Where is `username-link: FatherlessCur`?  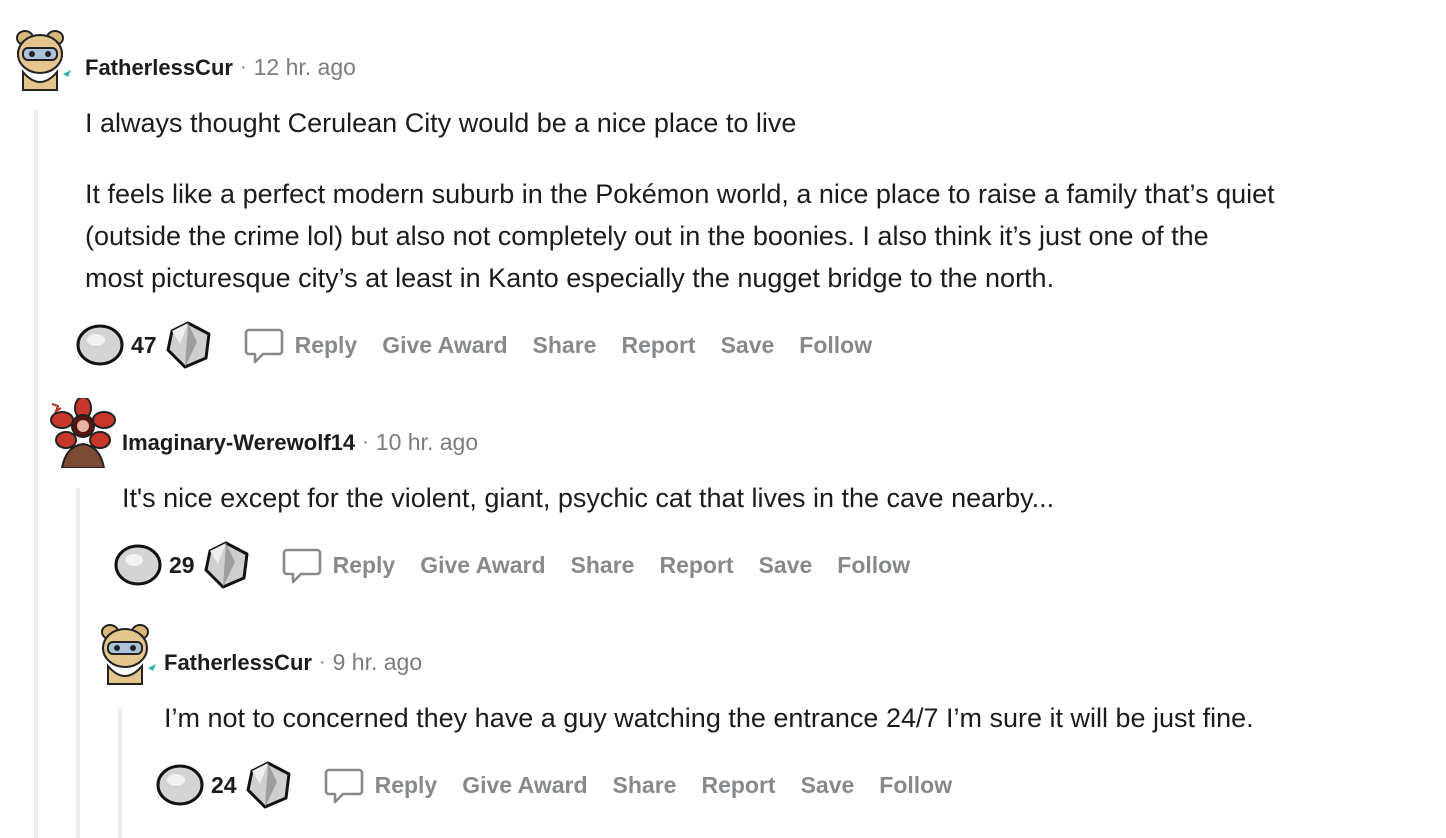 username-link: FatherlessCur is located at coordinates (238, 663).